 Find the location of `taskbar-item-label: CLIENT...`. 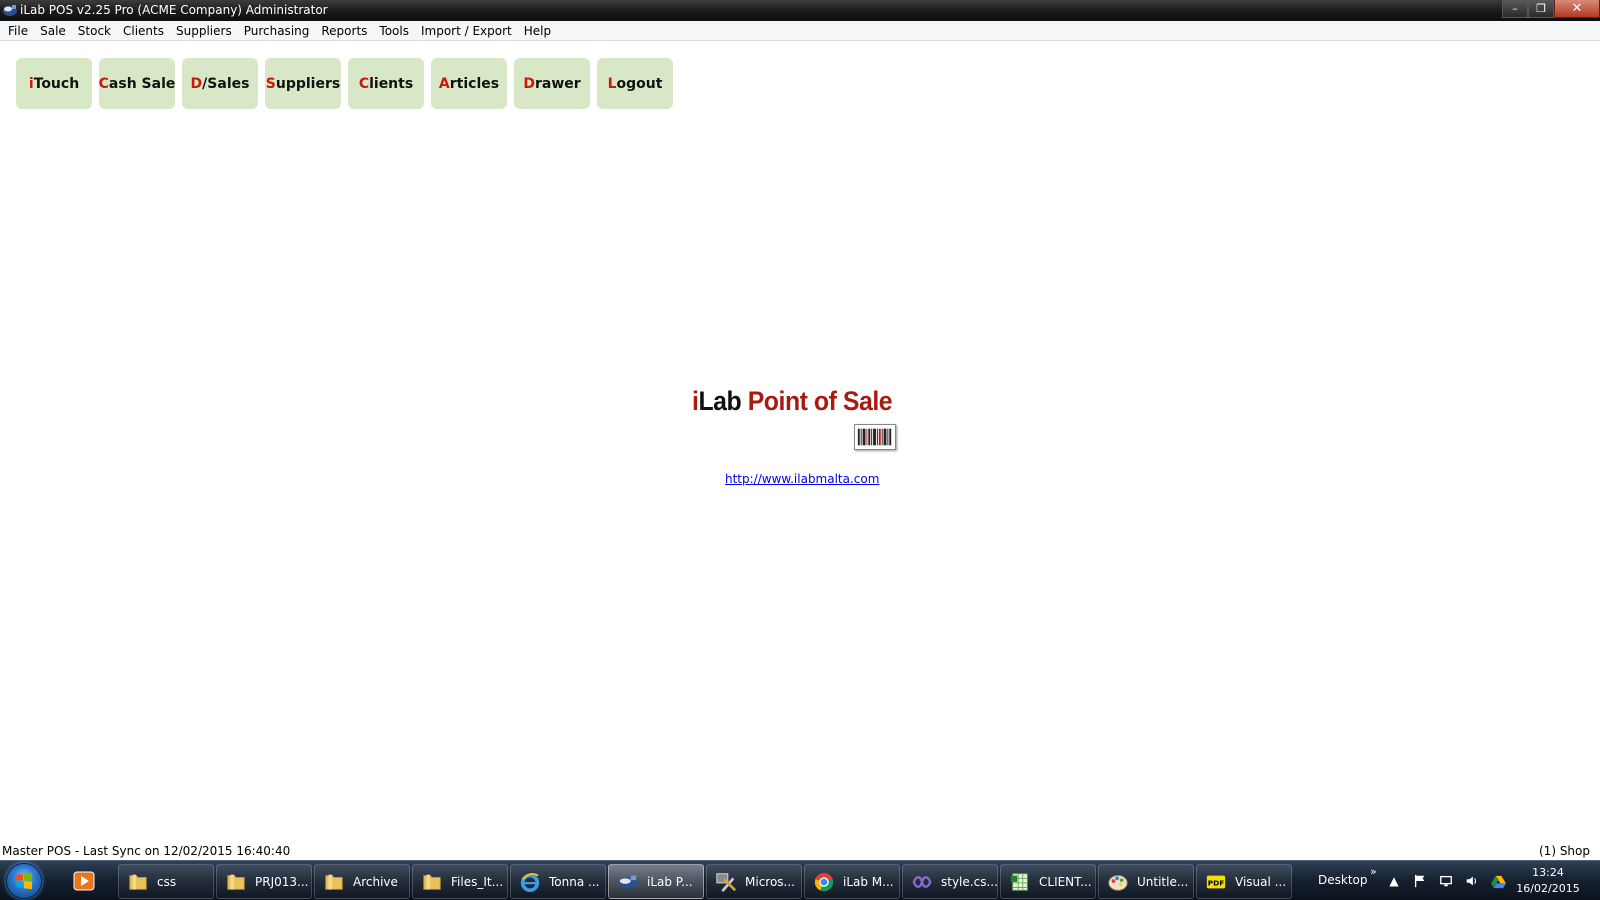

taskbar-item-label: CLIENT... is located at coordinates (1065, 881).